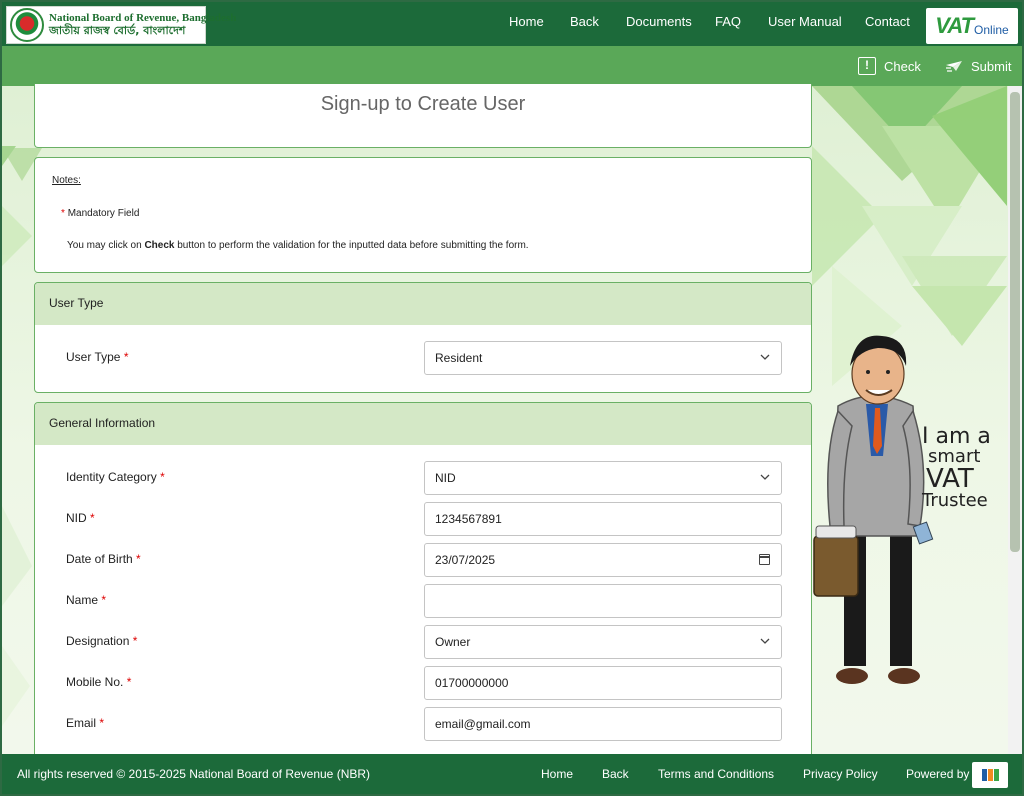 Image resolution: width=1024 pixels, height=796 pixels. Describe the element at coordinates (603, 358) in the screenshot. I see `user-type-select: Resident` at that location.